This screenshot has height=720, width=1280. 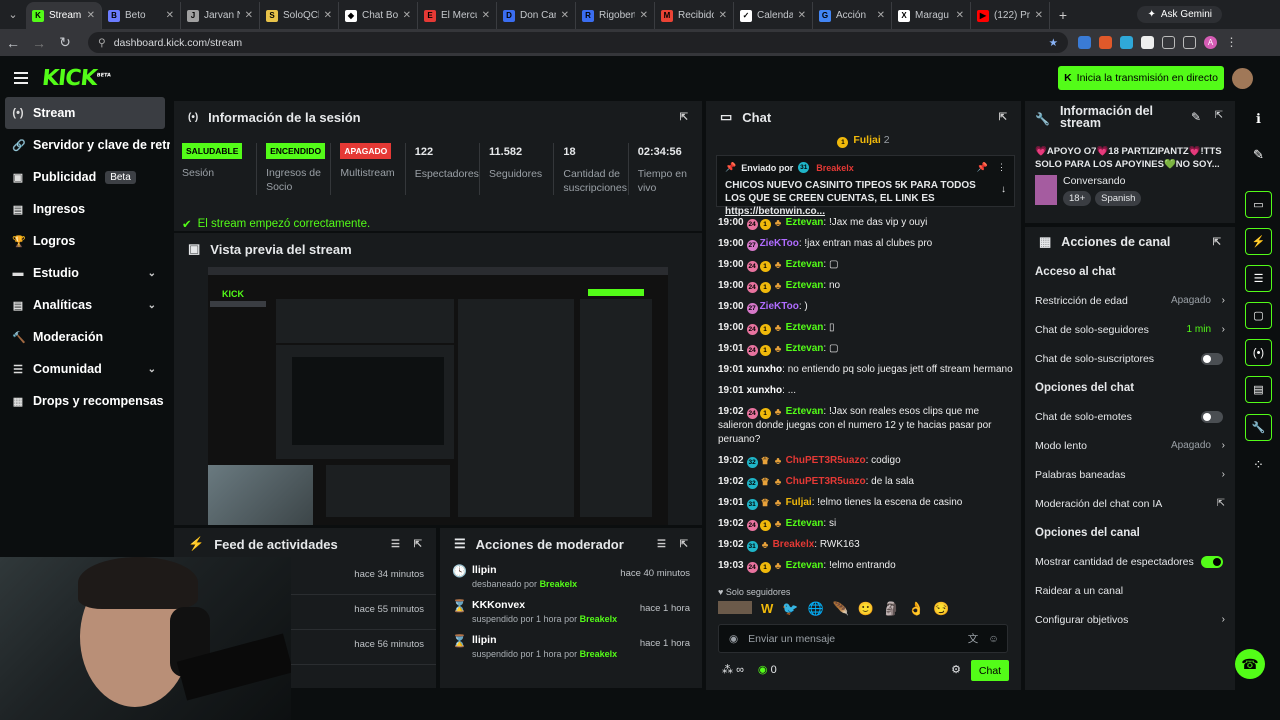 I want to click on channel-action-row: Modo lento Apagado ›, so click(x=1130, y=445).